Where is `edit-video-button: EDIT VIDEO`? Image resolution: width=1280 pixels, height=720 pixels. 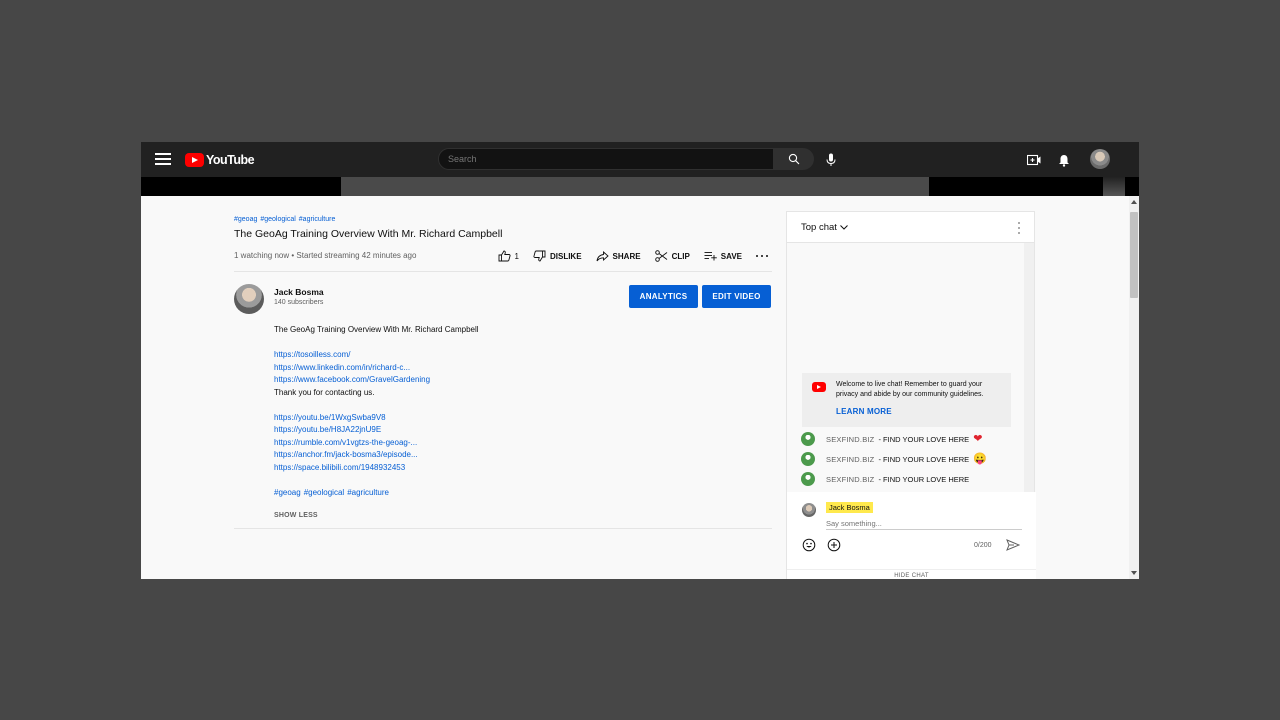 edit-video-button: EDIT VIDEO is located at coordinates (736, 296).